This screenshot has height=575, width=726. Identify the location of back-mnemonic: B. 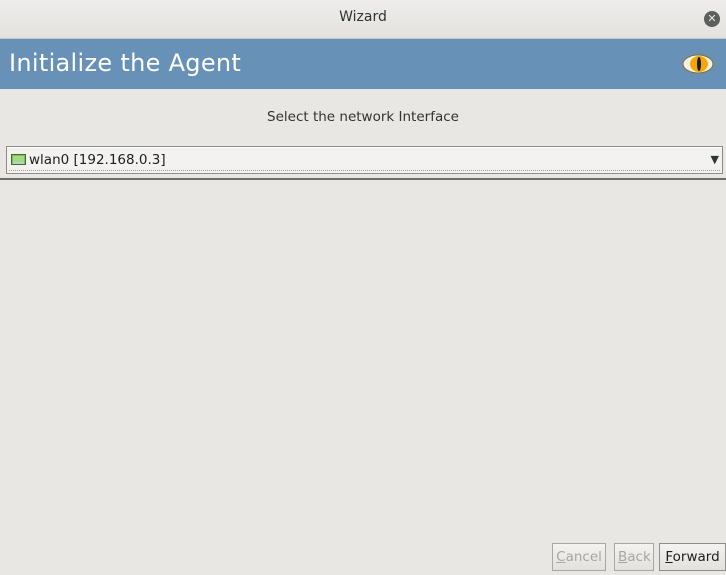
(623, 557).